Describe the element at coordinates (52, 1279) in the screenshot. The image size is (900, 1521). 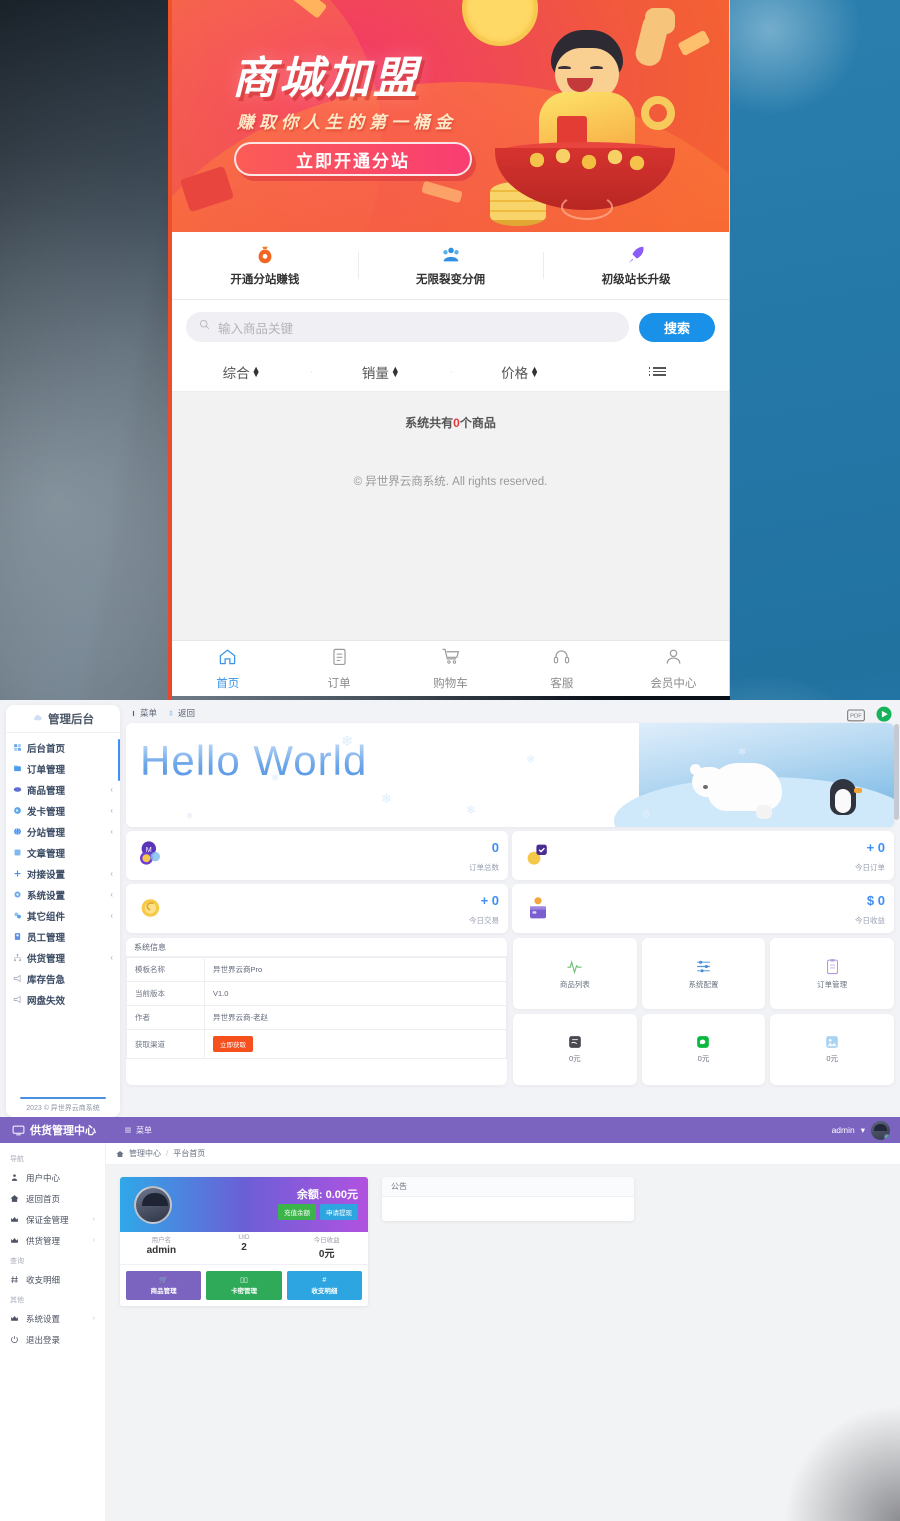
I see `supply-item-transactions: 收支明细` at that location.